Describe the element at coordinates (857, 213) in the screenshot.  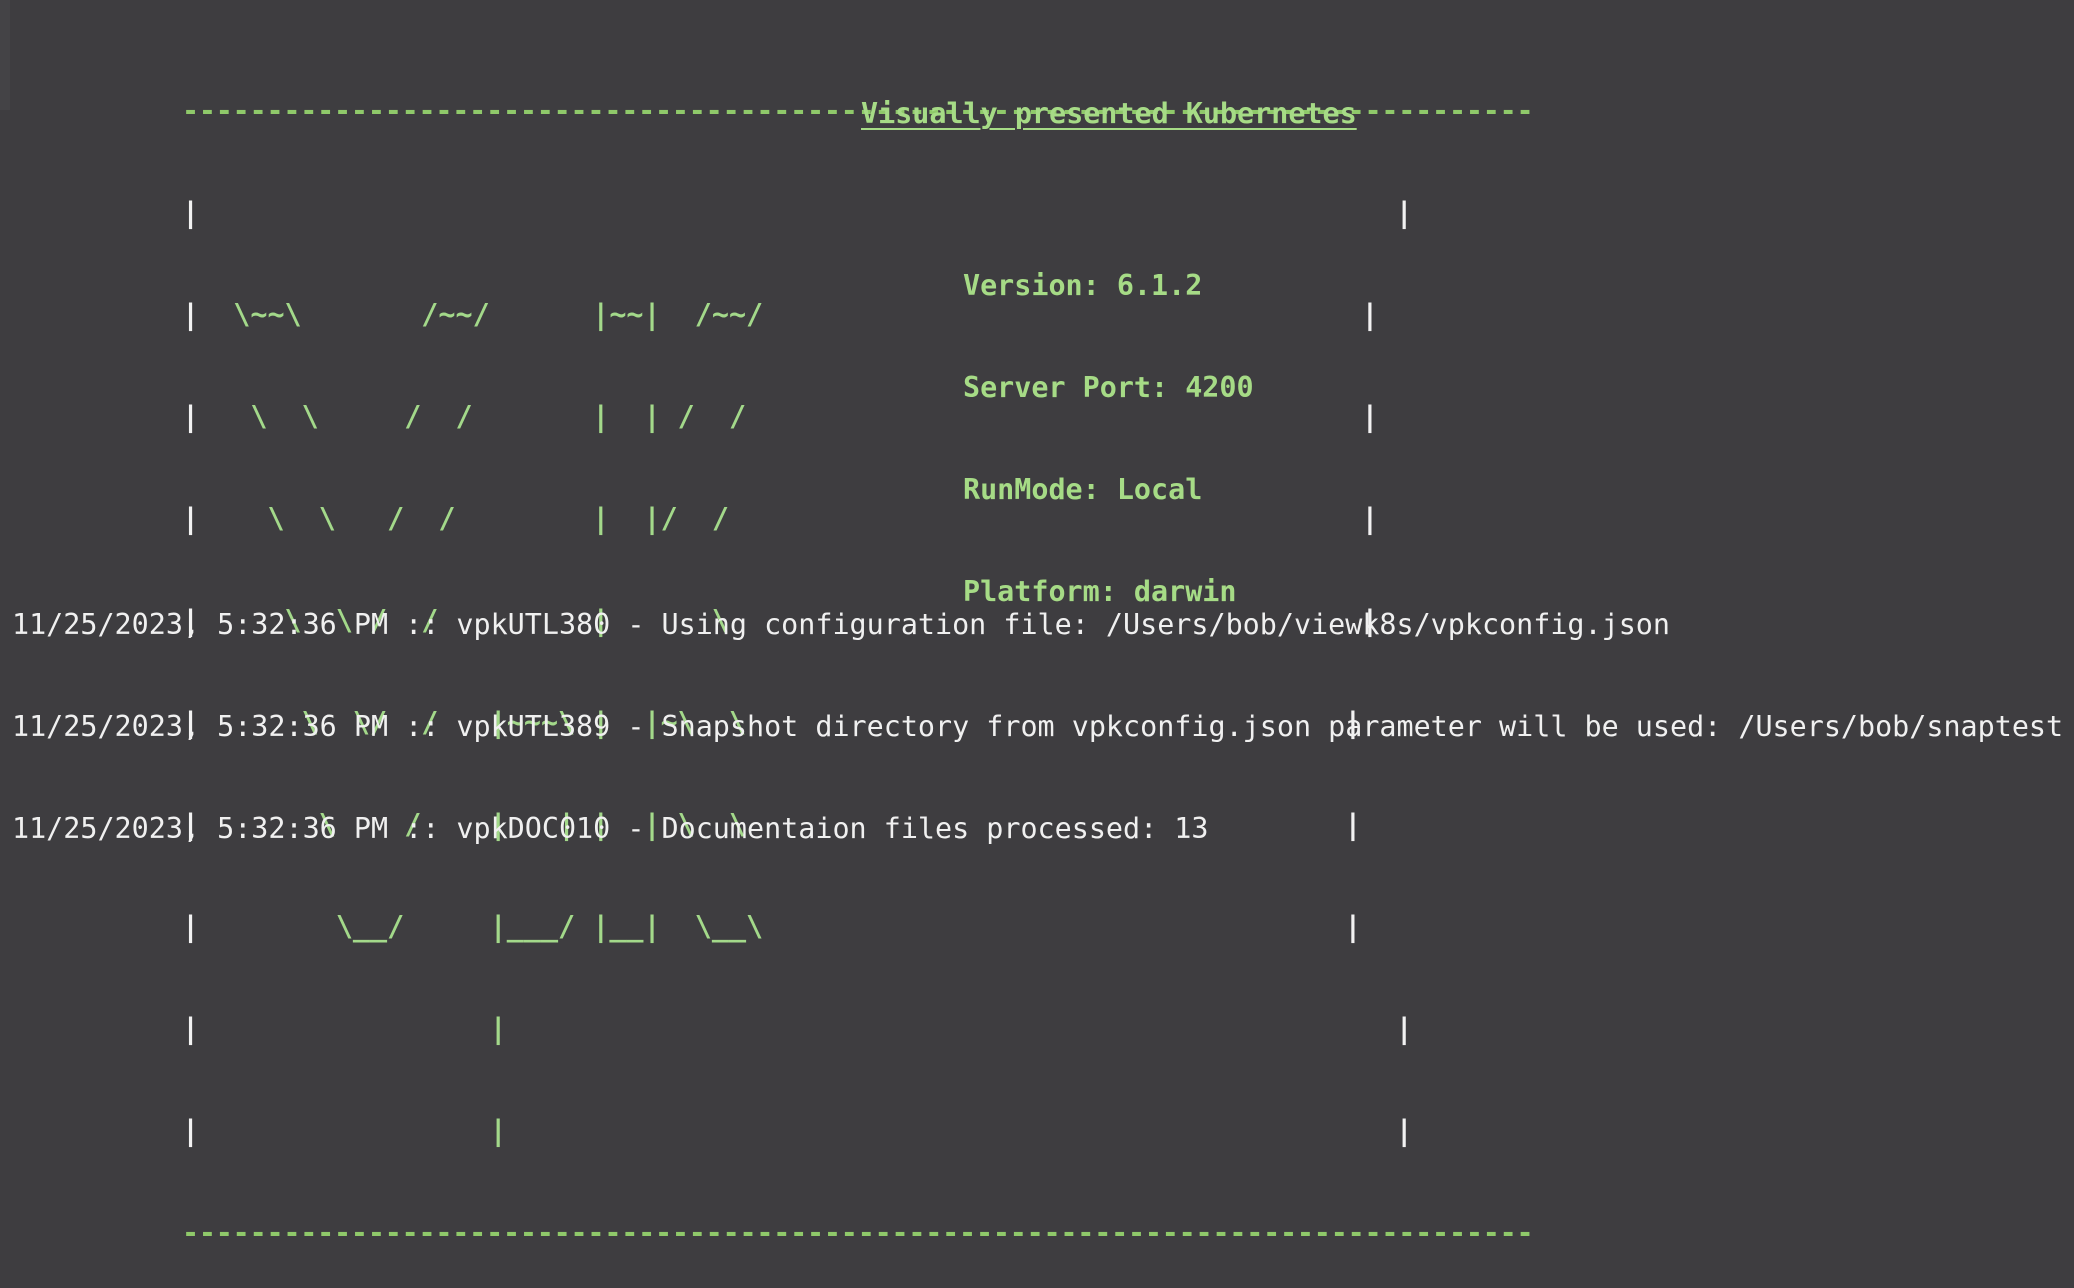
I see `banner-row: | |` at that location.